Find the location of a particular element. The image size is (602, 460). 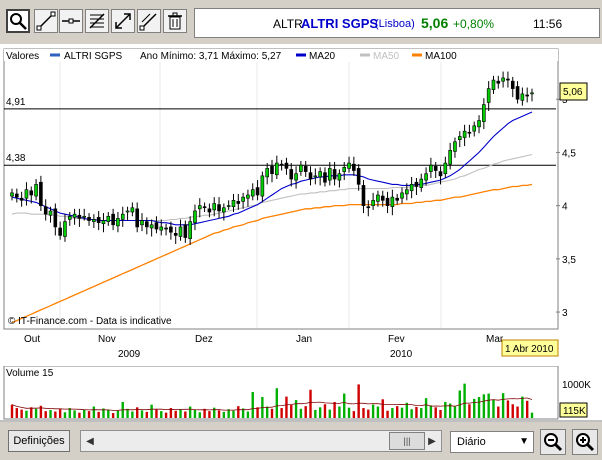

legend-ma50: MA50 is located at coordinates (386, 56).